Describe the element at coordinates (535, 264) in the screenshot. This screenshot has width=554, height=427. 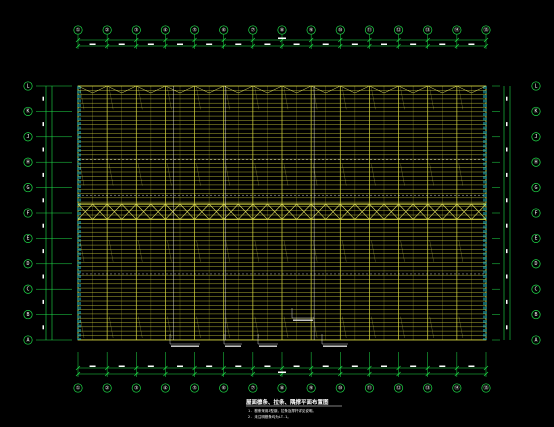
I see `right-axis-bubble-label: D` at that location.